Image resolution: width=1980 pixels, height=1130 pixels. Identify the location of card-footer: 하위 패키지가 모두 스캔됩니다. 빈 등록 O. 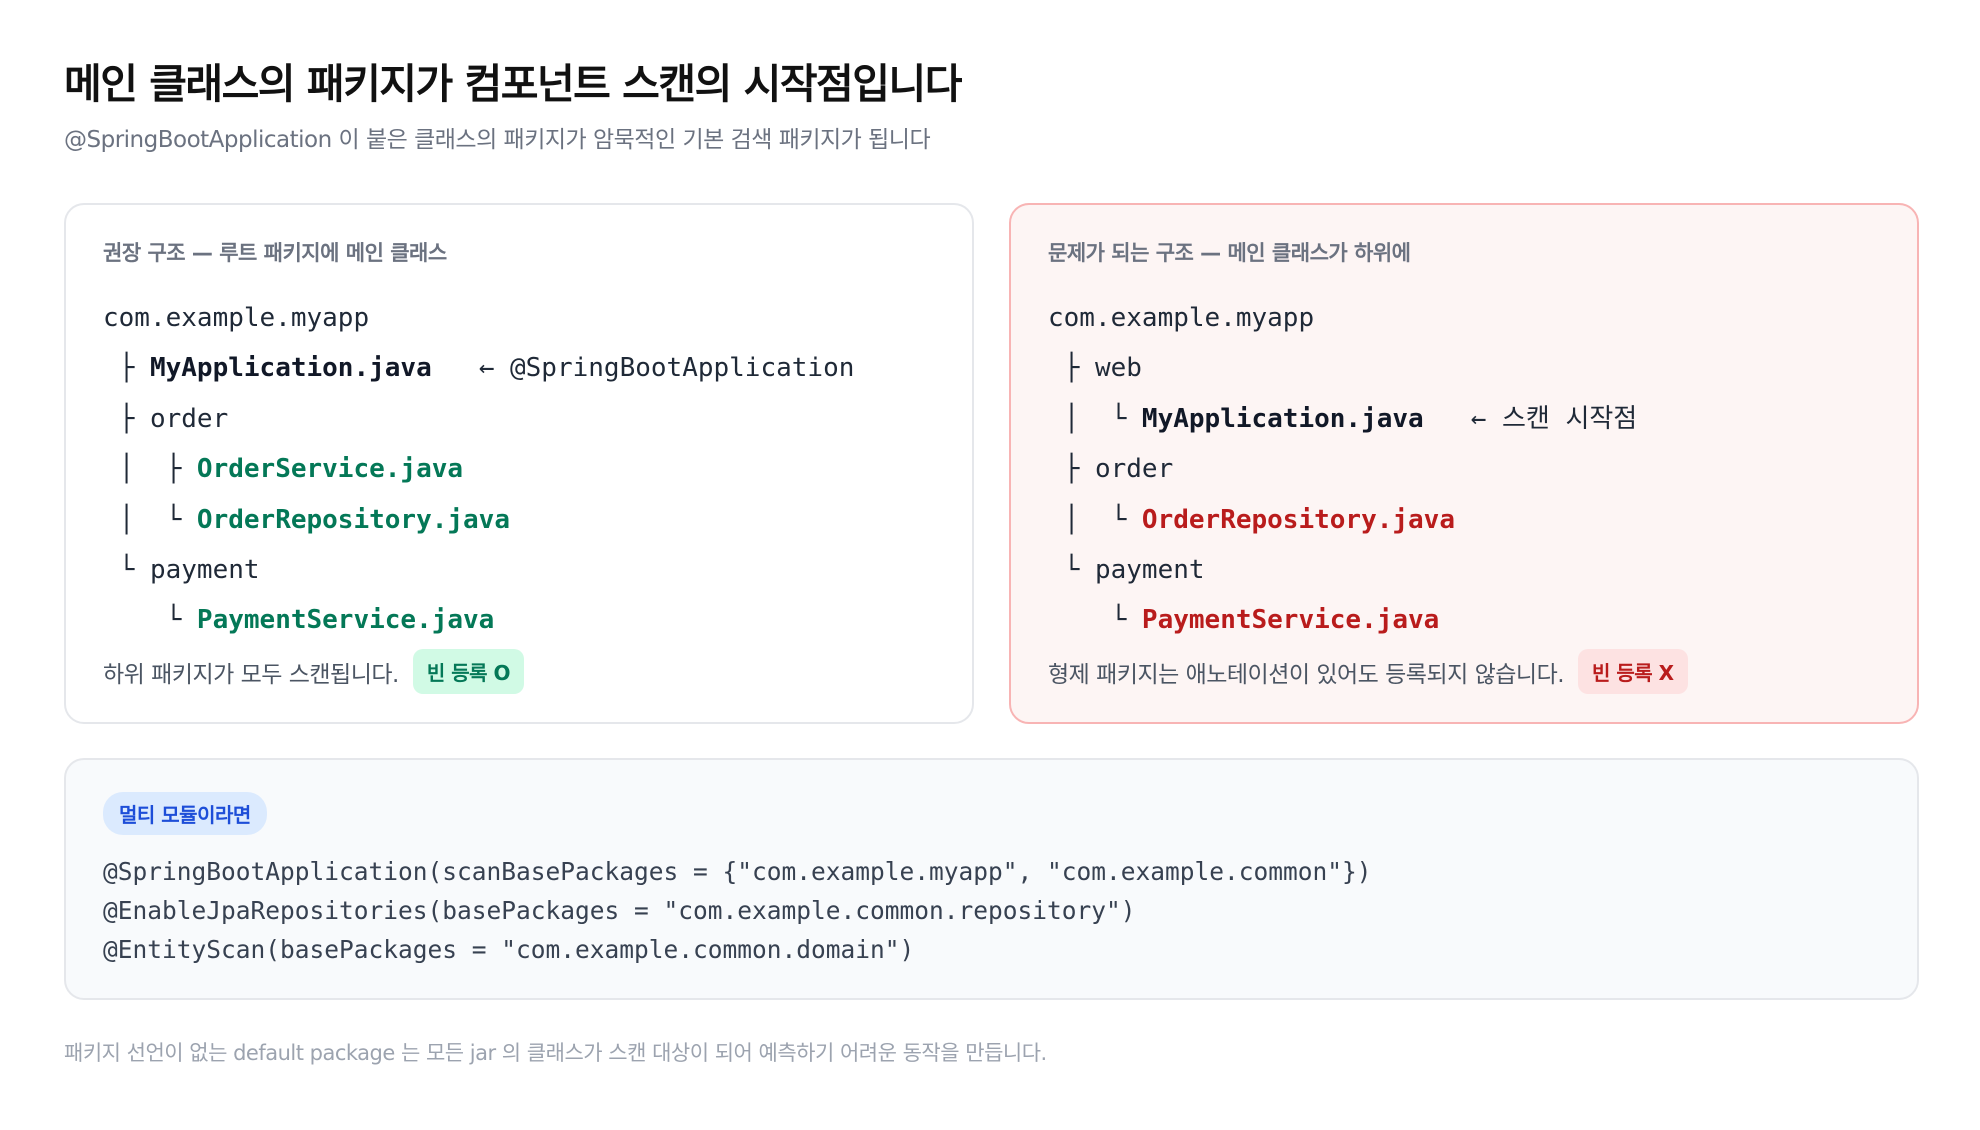
(313, 671).